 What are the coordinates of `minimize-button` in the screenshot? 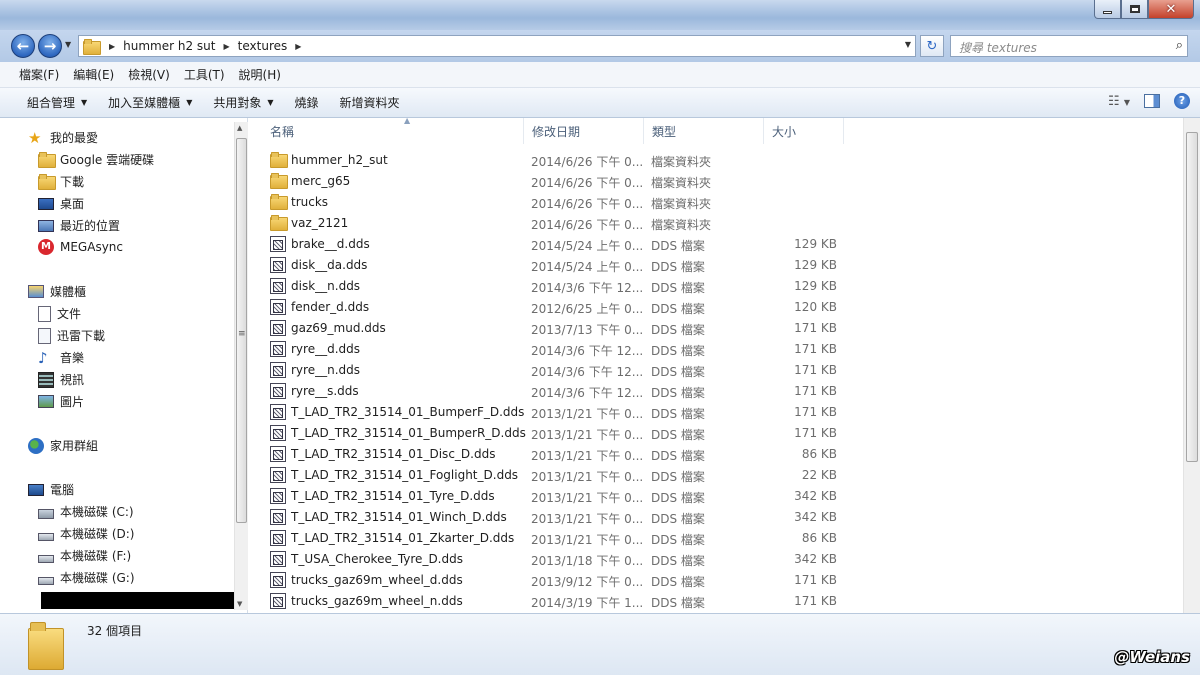 It's located at (1107, 9).